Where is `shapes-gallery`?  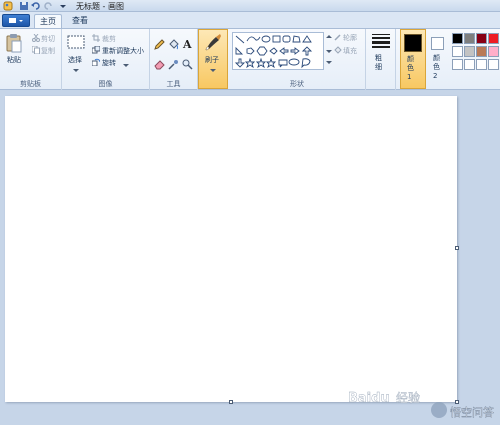 shapes-gallery is located at coordinates (278, 51).